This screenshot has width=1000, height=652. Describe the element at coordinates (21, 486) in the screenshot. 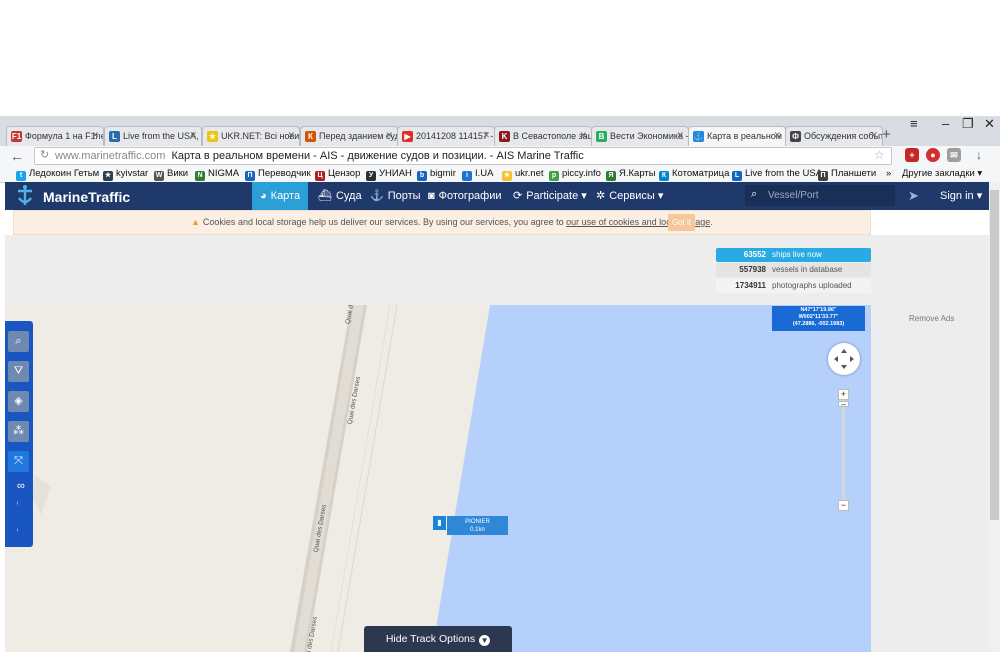

I see `track-infinity-icon: ∞` at that location.